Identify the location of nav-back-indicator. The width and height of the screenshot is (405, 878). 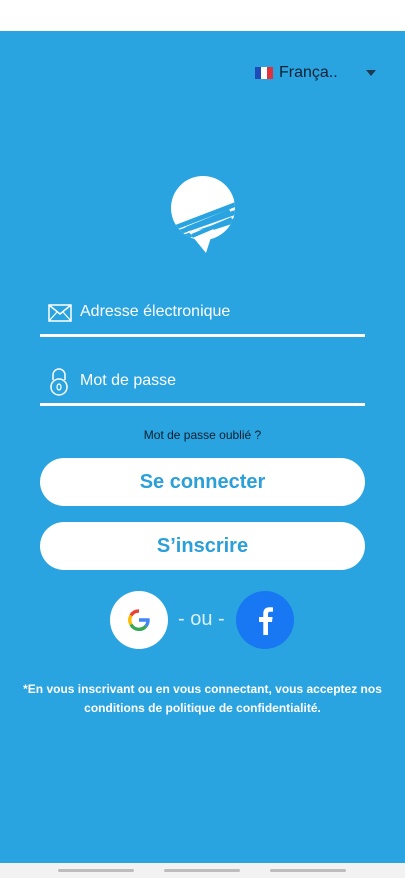
(308, 870).